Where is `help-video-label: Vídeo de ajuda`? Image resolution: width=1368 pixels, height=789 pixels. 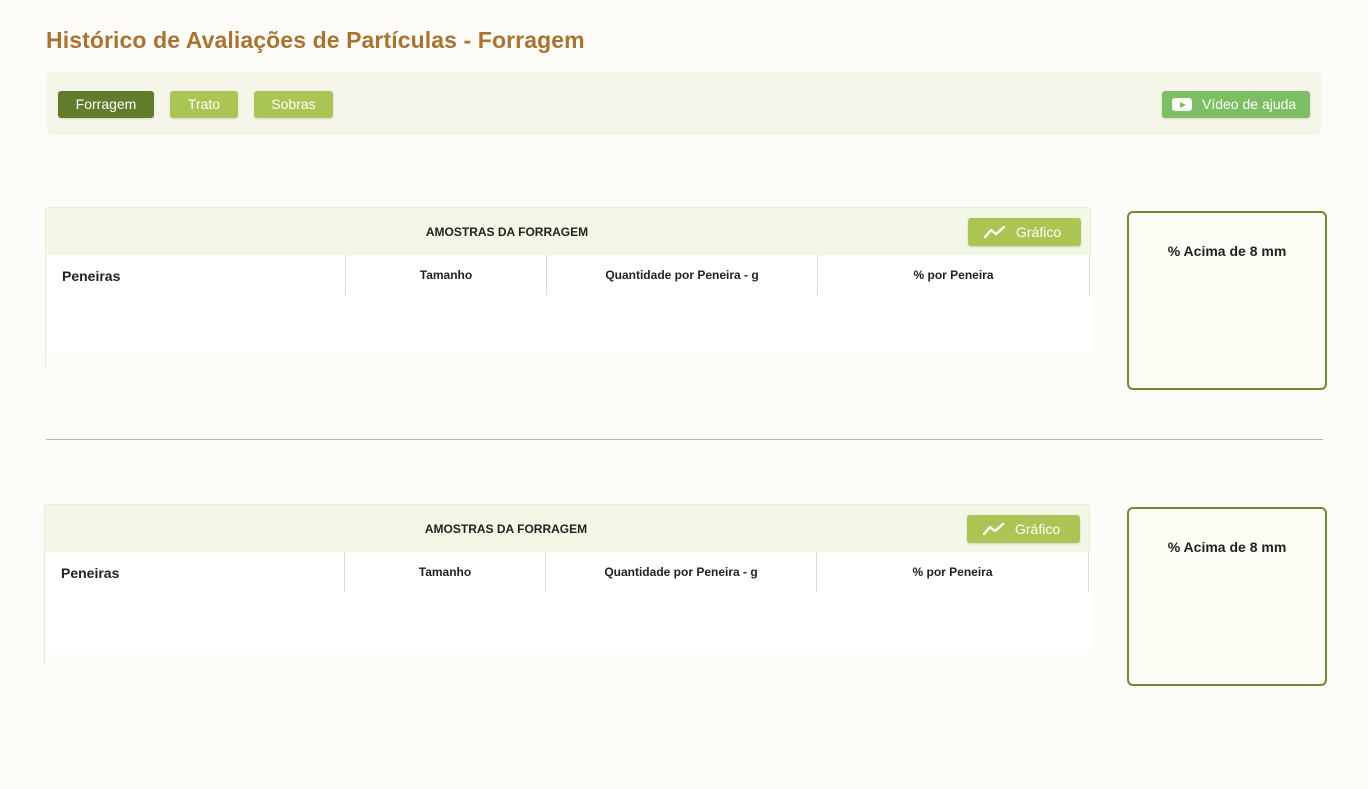
help-video-label: Vídeo de ajuda is located at coordinates (1249, 104).